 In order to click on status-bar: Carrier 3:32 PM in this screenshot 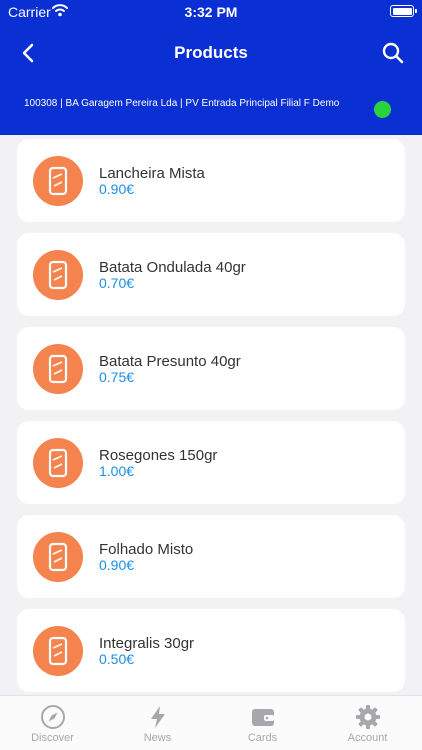, I will do `click(211, 12)`.